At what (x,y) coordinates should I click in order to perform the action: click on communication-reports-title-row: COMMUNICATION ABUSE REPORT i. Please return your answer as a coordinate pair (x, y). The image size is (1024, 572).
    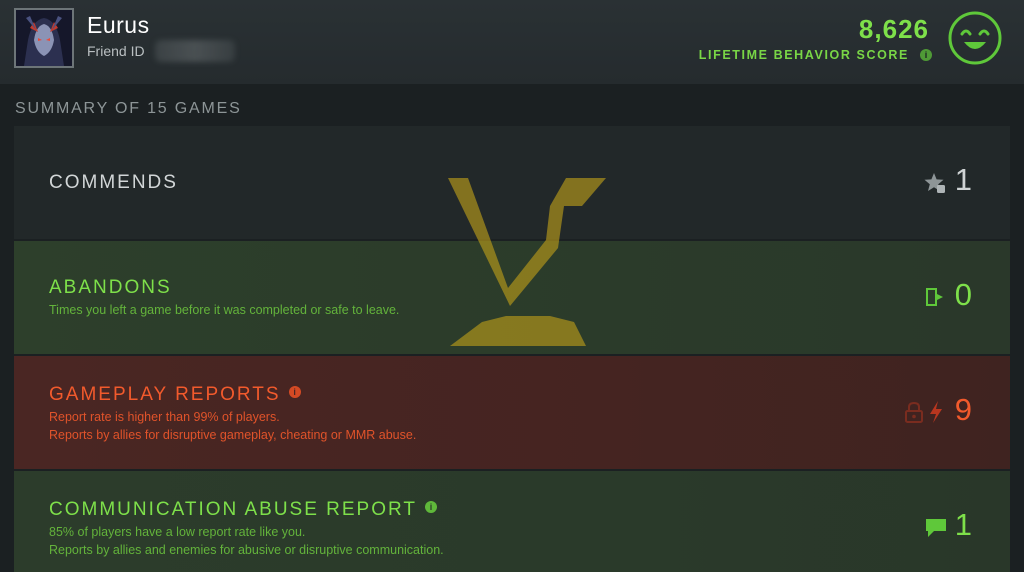
    Looking at the image, I should click on (243, 510).